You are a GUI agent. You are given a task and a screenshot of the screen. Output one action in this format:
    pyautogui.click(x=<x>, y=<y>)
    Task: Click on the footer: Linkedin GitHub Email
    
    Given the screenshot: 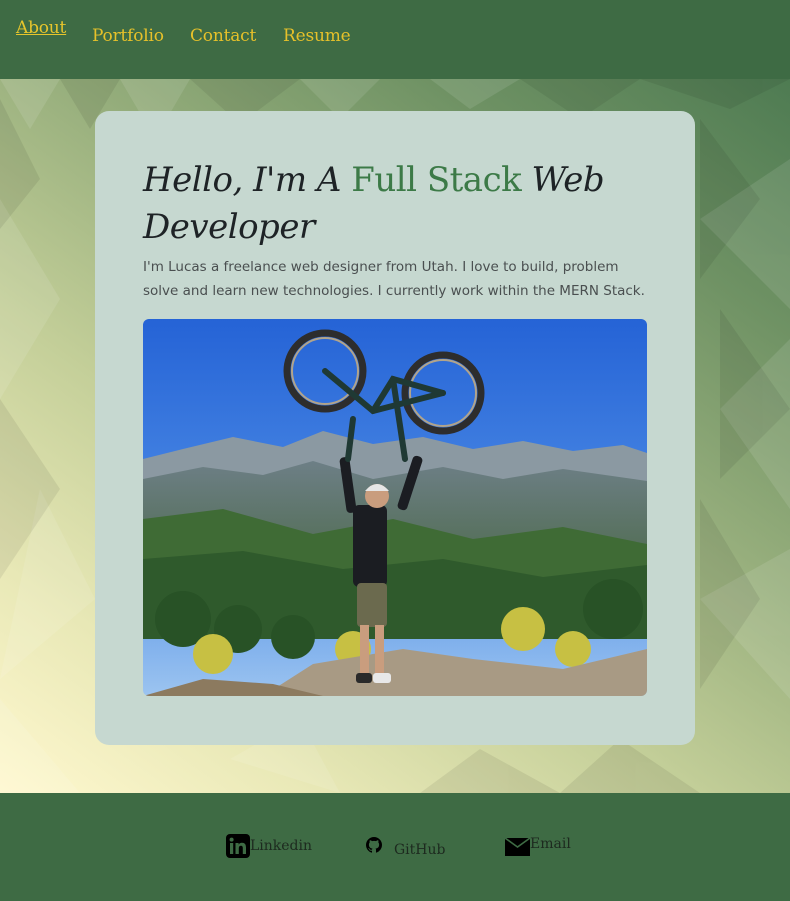 What is the action you would take?
    pyautogui.click(x=395, y=847)
    